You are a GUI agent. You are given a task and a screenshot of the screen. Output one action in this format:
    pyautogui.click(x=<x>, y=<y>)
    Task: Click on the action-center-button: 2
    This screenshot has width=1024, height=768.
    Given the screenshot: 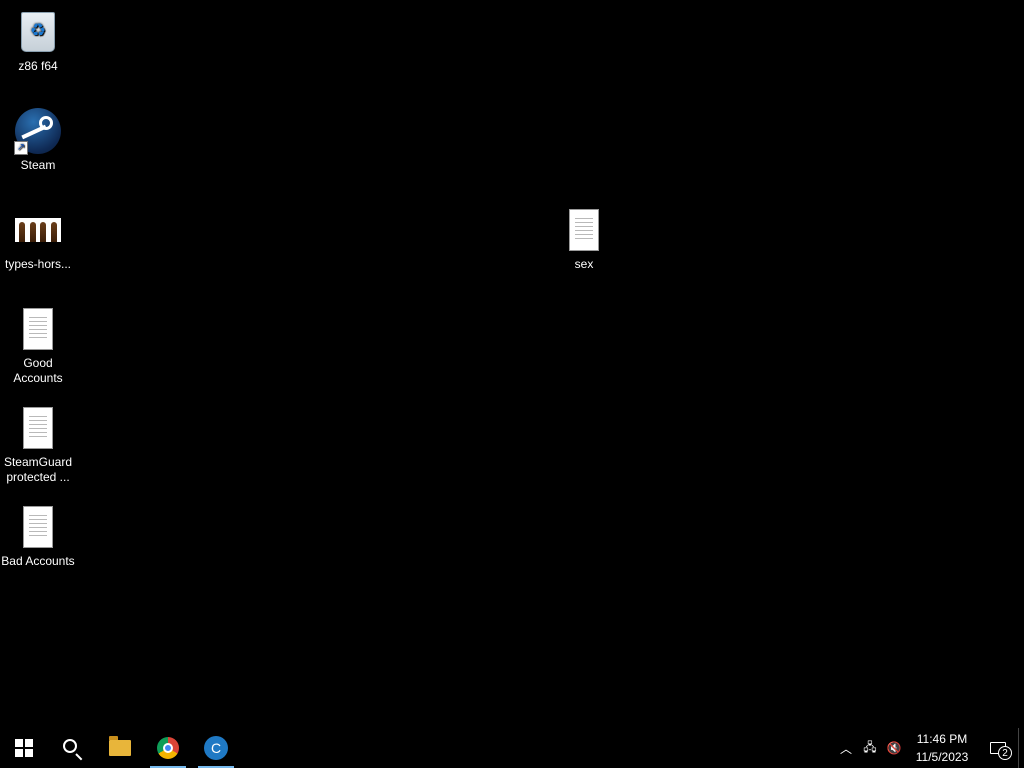 What is the action you would take?
    pyautogui.click(x=998, y=748)
    